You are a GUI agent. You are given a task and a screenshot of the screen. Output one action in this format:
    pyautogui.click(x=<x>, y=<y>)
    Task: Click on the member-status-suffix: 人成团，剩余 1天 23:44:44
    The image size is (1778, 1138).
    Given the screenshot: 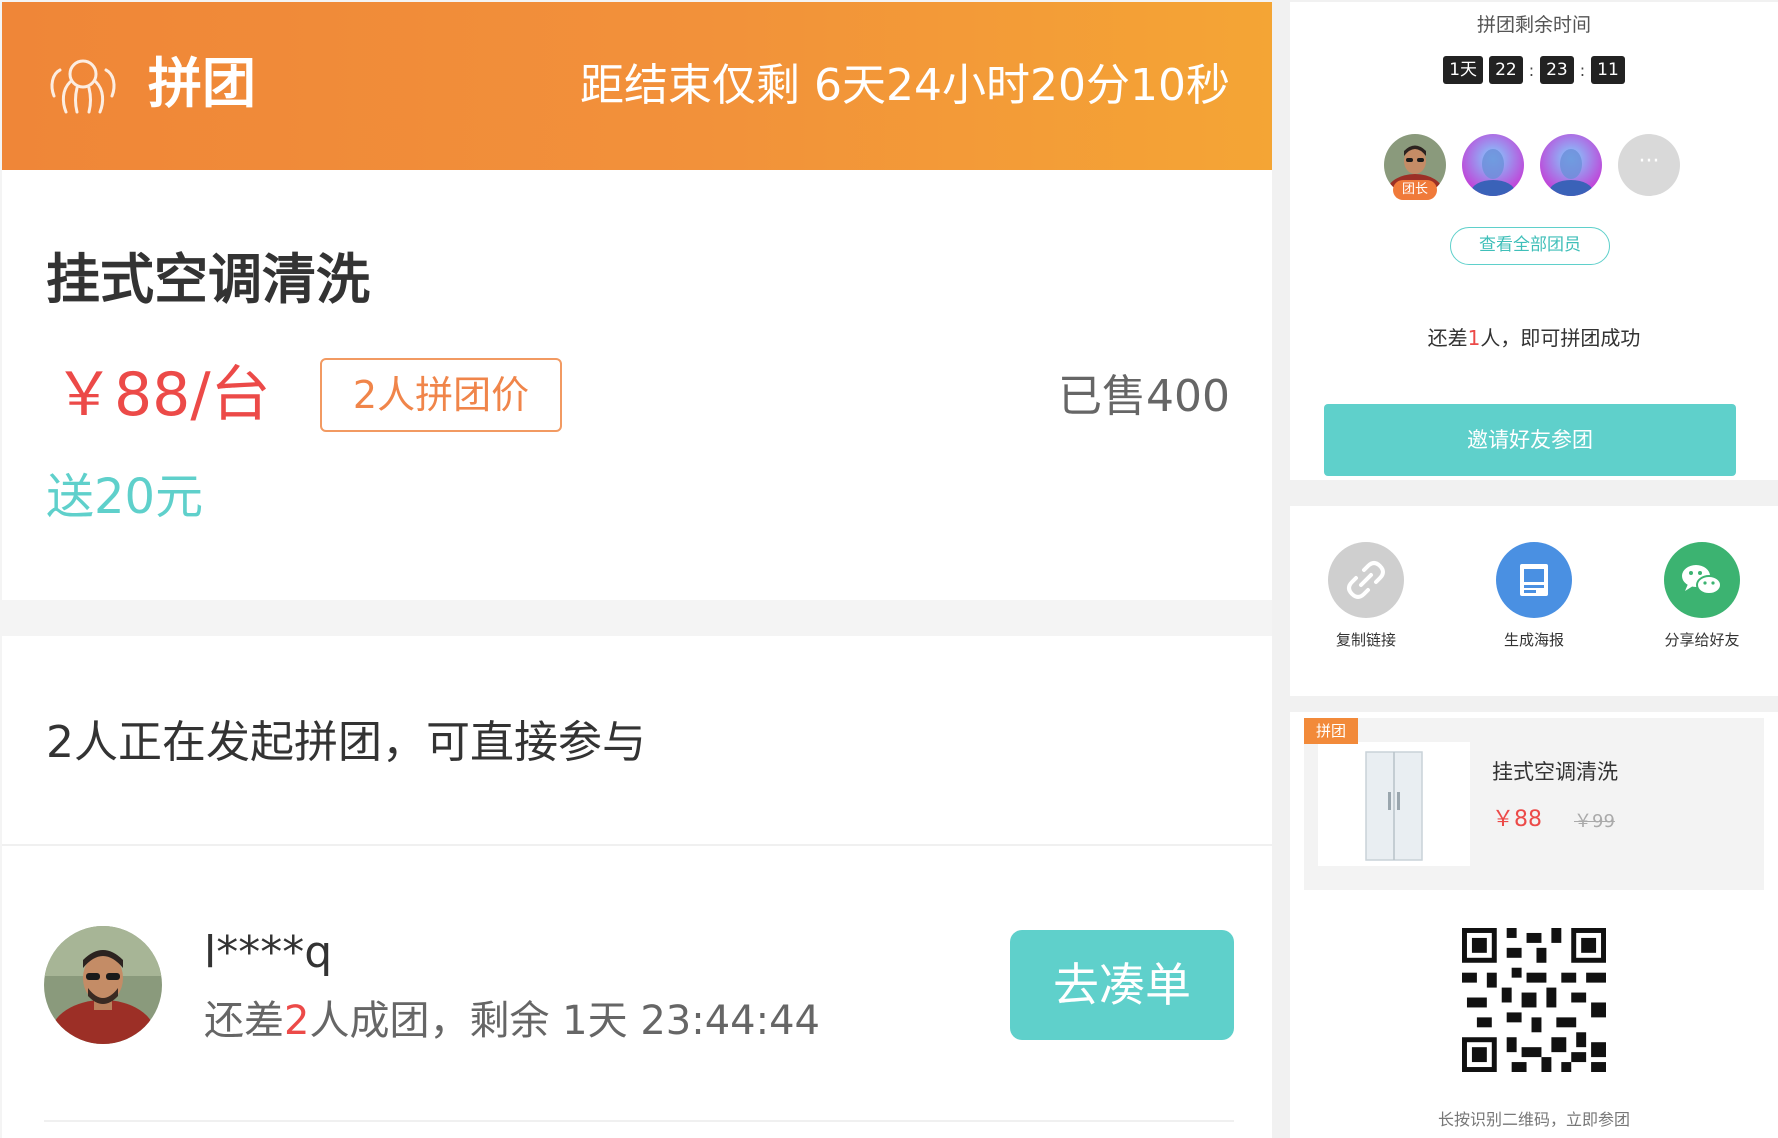 What is the action you would take?
    pyautogui.click(x=564, y=1021)
    